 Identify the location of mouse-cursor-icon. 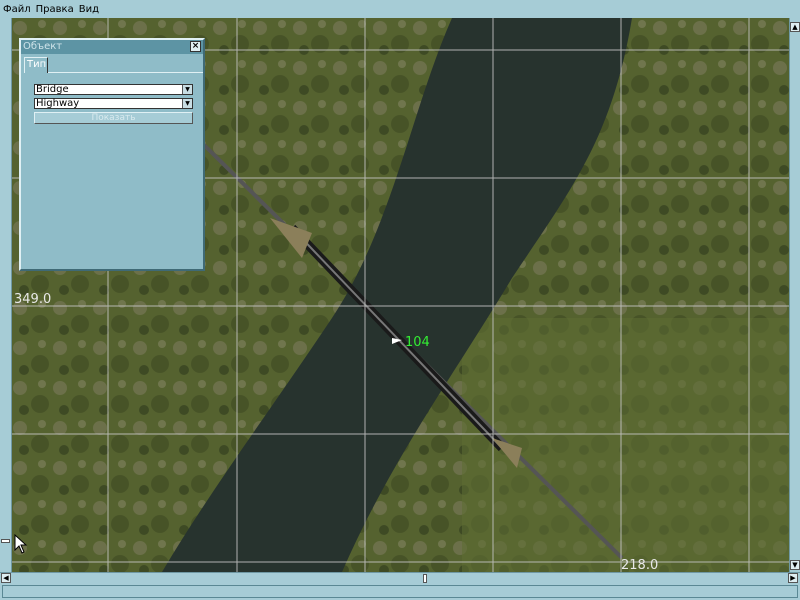
(21, 544).